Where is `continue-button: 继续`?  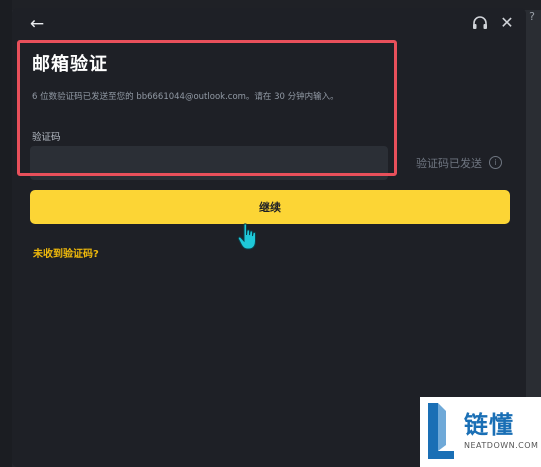 continue-button: 继续 is located at coordinates (270, 207).